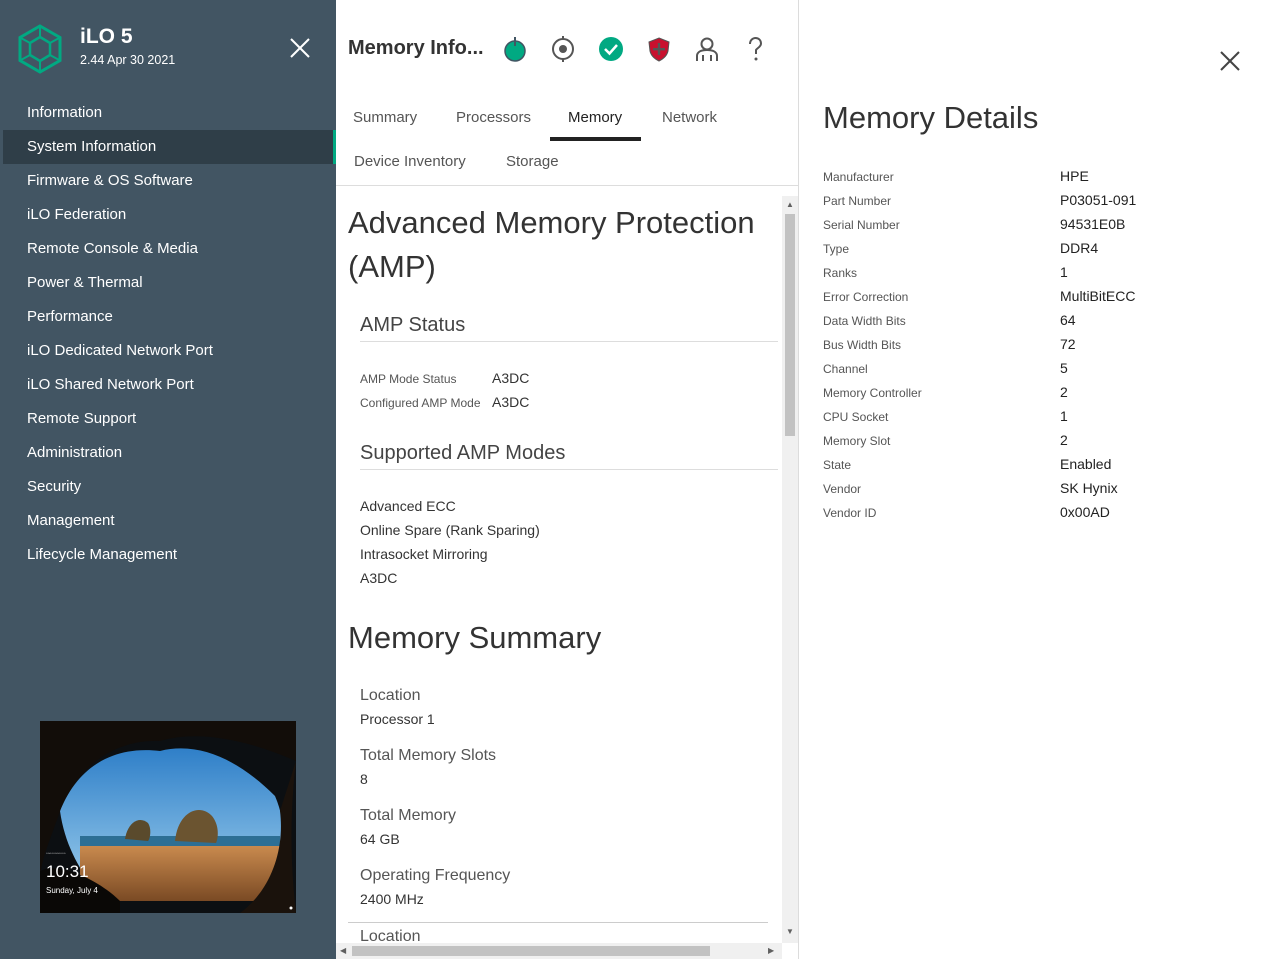 This screenshot has height=959, width=1278. Describe the element at coordinates (168, 817) in the screenshot. I see `remote-console-preview: ▫▫▫▫▫▫▫▫▫▫▫ 10:31 Sunday, July 4` at that location.